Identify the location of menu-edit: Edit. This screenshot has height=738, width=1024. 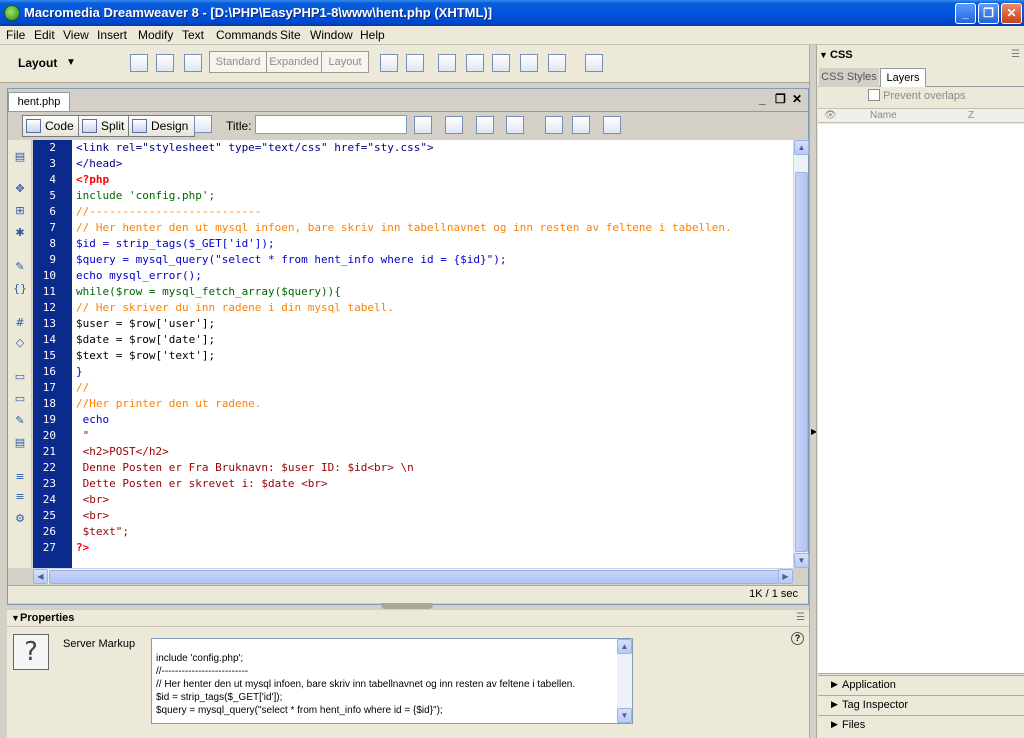
(44, 35).